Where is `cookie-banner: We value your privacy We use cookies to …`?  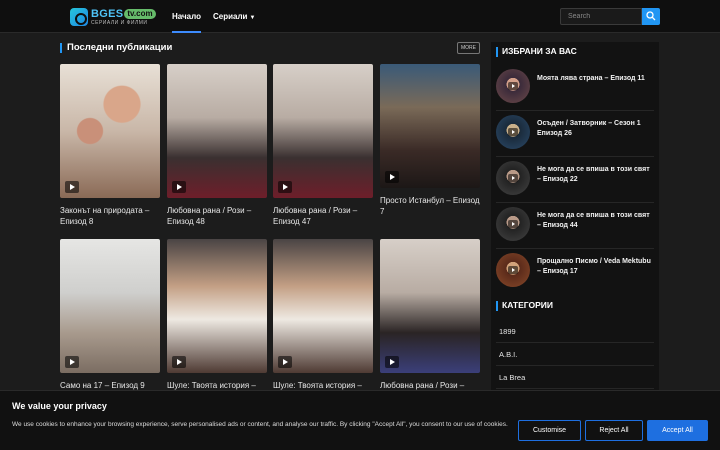
cookie-banner: We value your privacy We use cookies to … is located at coordinates (360, 420).